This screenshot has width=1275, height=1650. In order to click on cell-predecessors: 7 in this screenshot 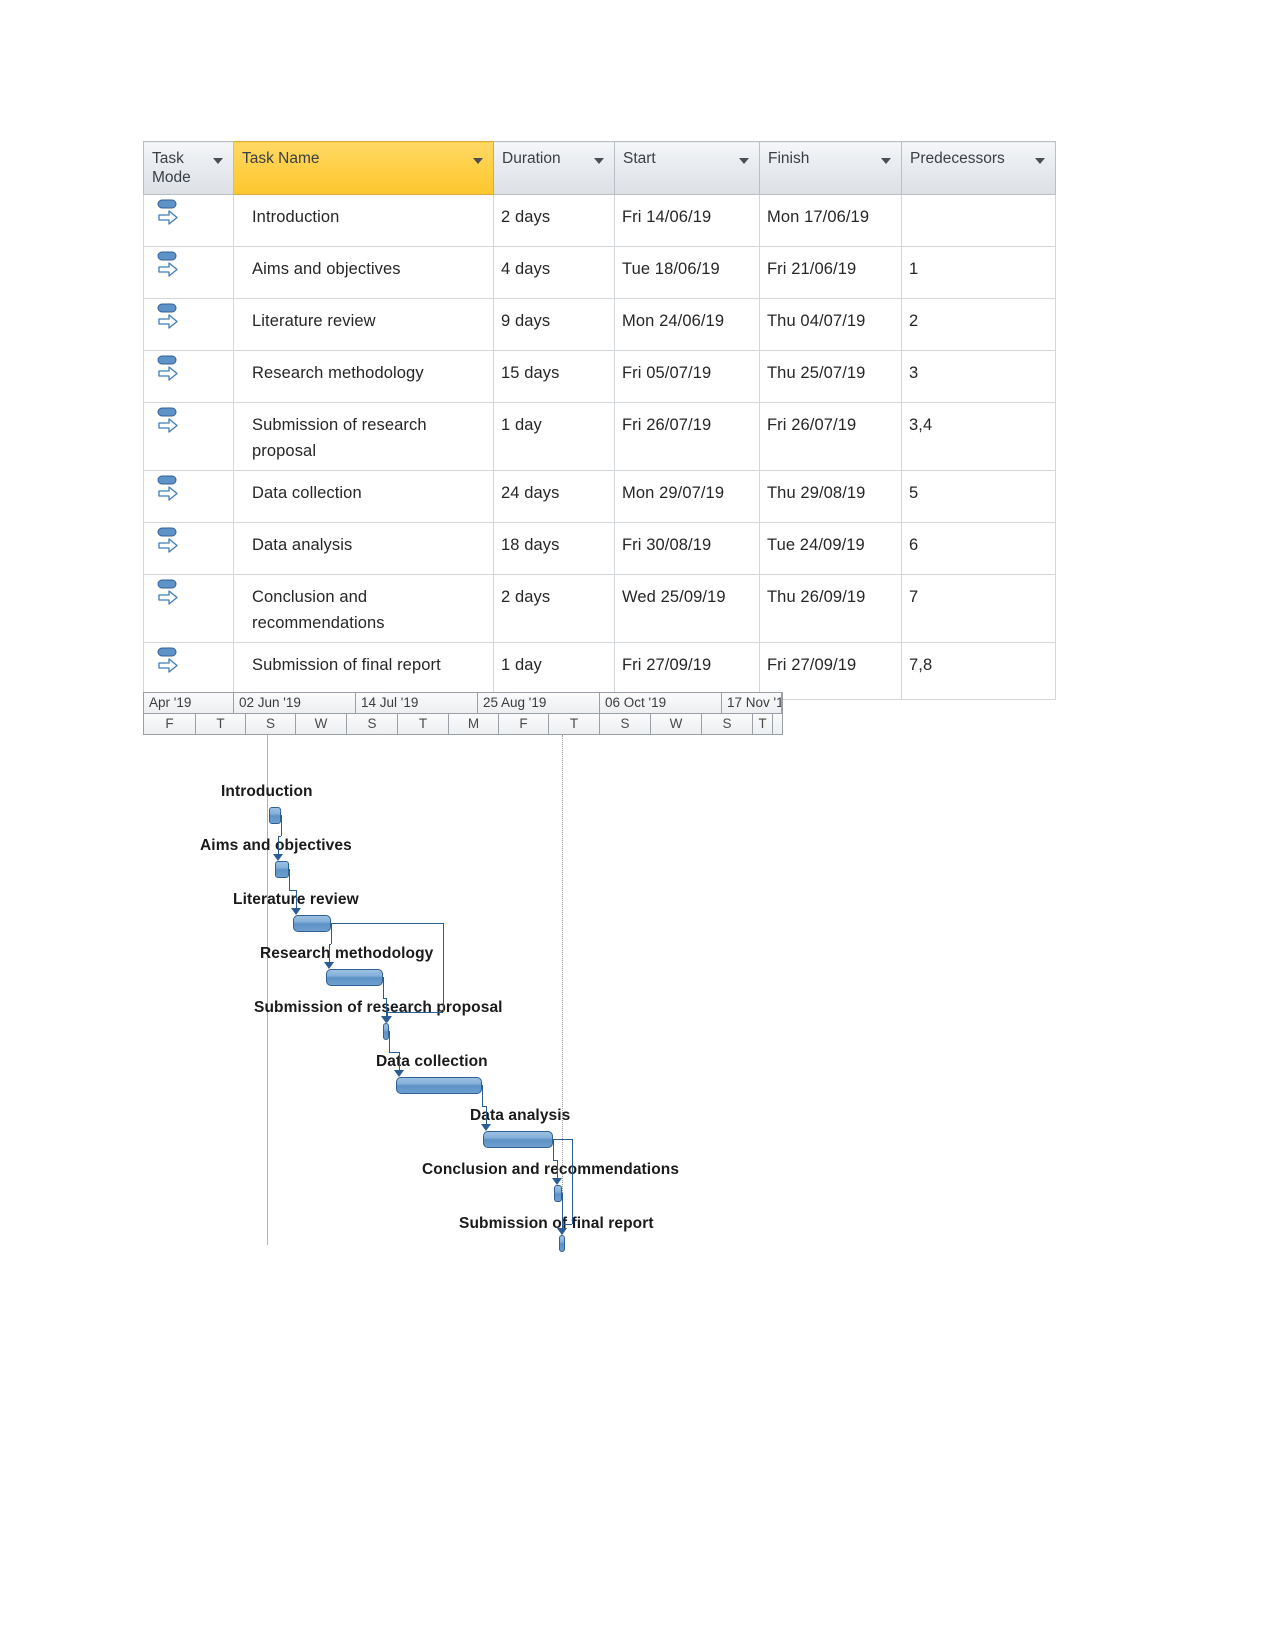, I will do `click(978, 608)`.